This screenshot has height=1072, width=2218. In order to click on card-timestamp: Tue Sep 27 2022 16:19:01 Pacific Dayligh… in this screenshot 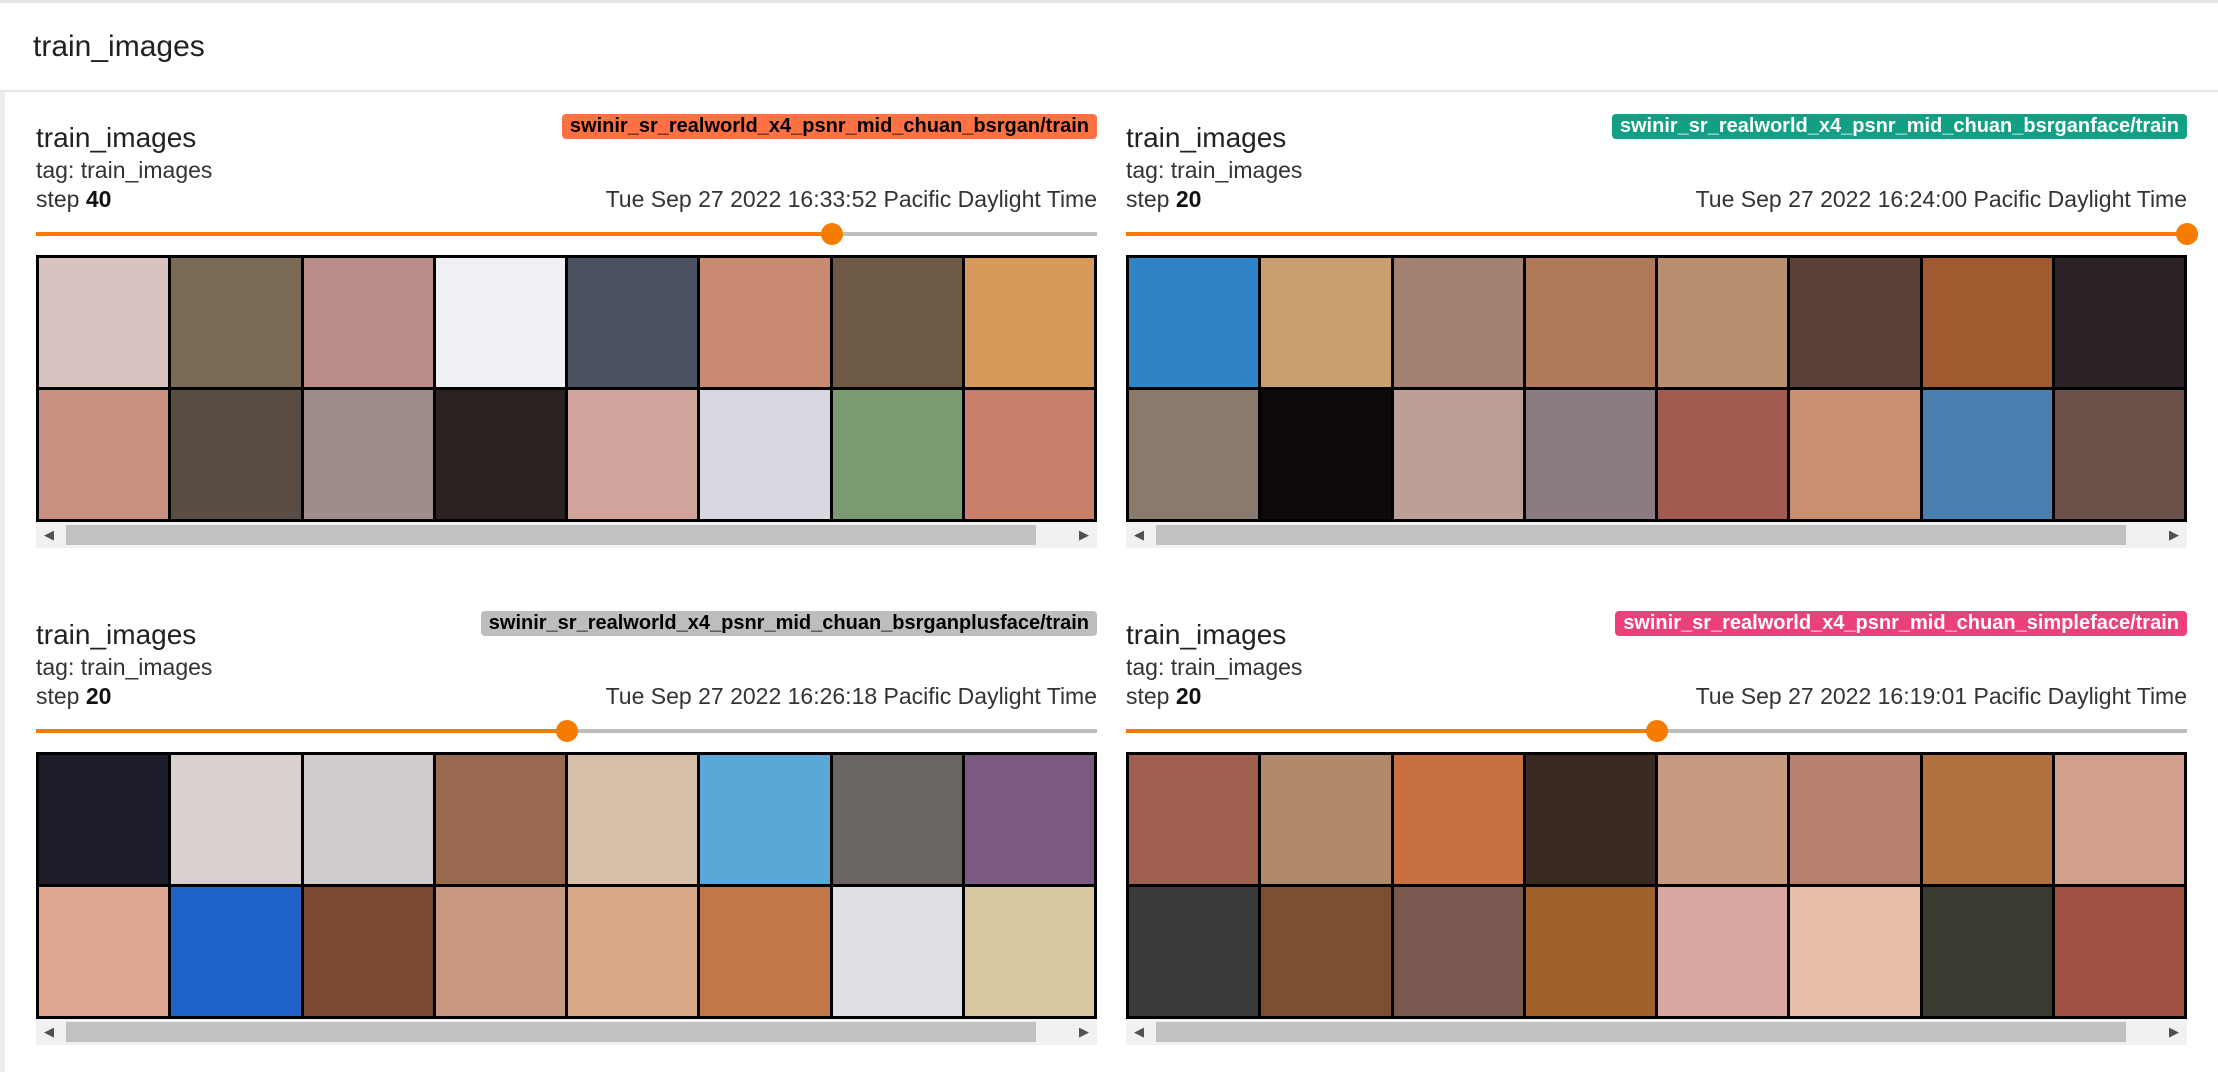, I will do `click(1941, 696)`.